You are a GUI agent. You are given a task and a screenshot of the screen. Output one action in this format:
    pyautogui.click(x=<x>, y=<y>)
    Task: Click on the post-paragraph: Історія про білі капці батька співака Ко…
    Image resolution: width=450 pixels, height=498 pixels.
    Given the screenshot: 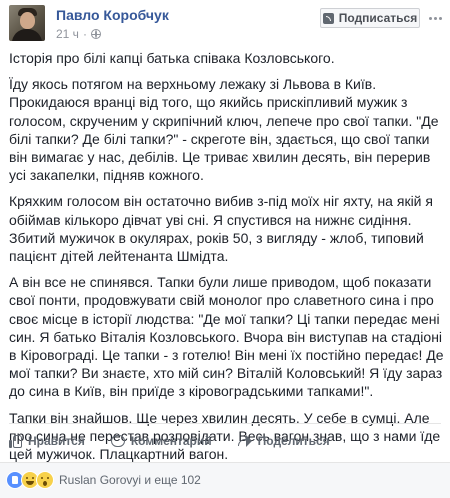 What is the action you would take?
    pyautogui.click(x=172, y=58)
    